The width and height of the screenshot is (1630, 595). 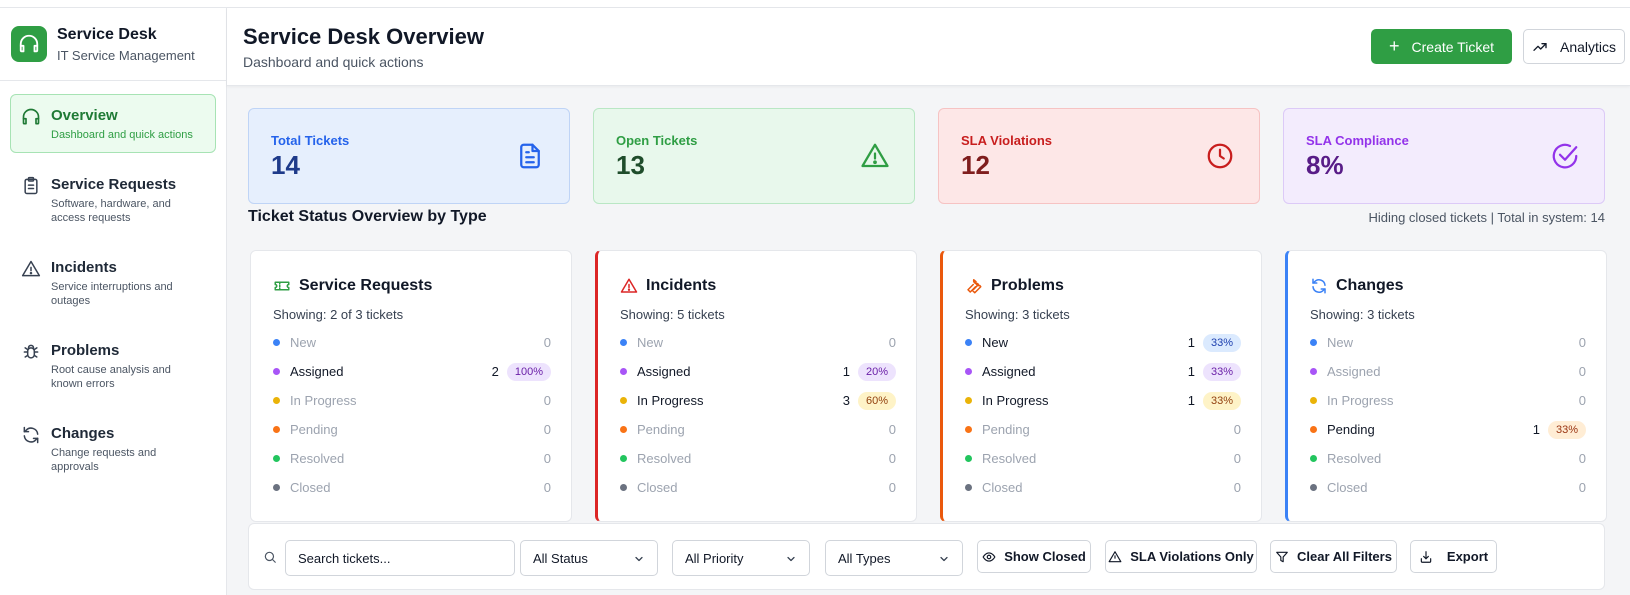 What do you see at coordinates (1448, 429) in the screenshot?
I see `status-row: Pending 1 33%` at bounding box center [1448, 429].